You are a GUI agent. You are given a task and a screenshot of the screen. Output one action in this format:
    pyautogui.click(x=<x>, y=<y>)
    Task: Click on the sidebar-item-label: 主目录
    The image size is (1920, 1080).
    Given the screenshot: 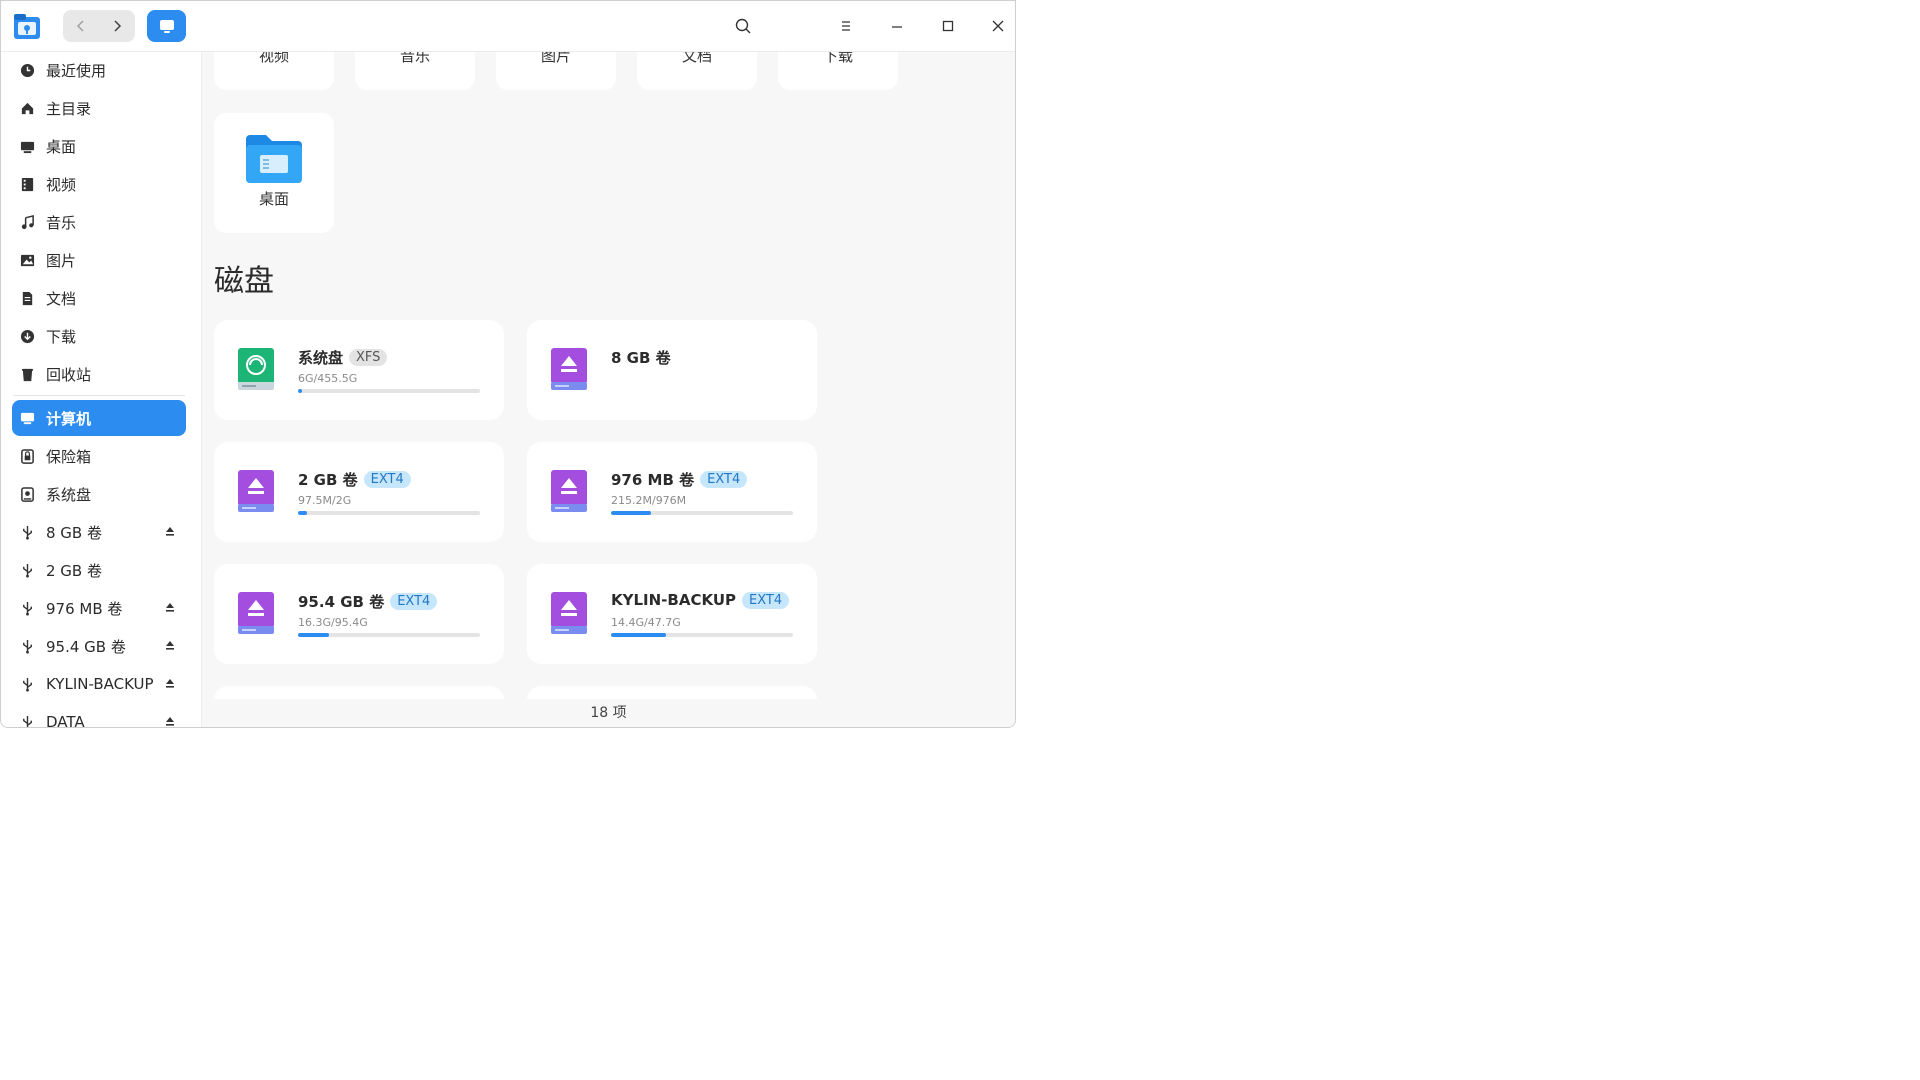 What is the action you would take?
    pyautogui.click(x=69, y=108)
    